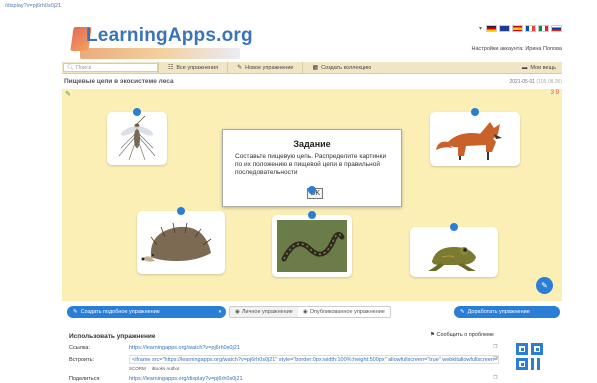  Describe the element at coordinates (530, 28) in the screenshot. I see `flag-fr-icon` at that location.